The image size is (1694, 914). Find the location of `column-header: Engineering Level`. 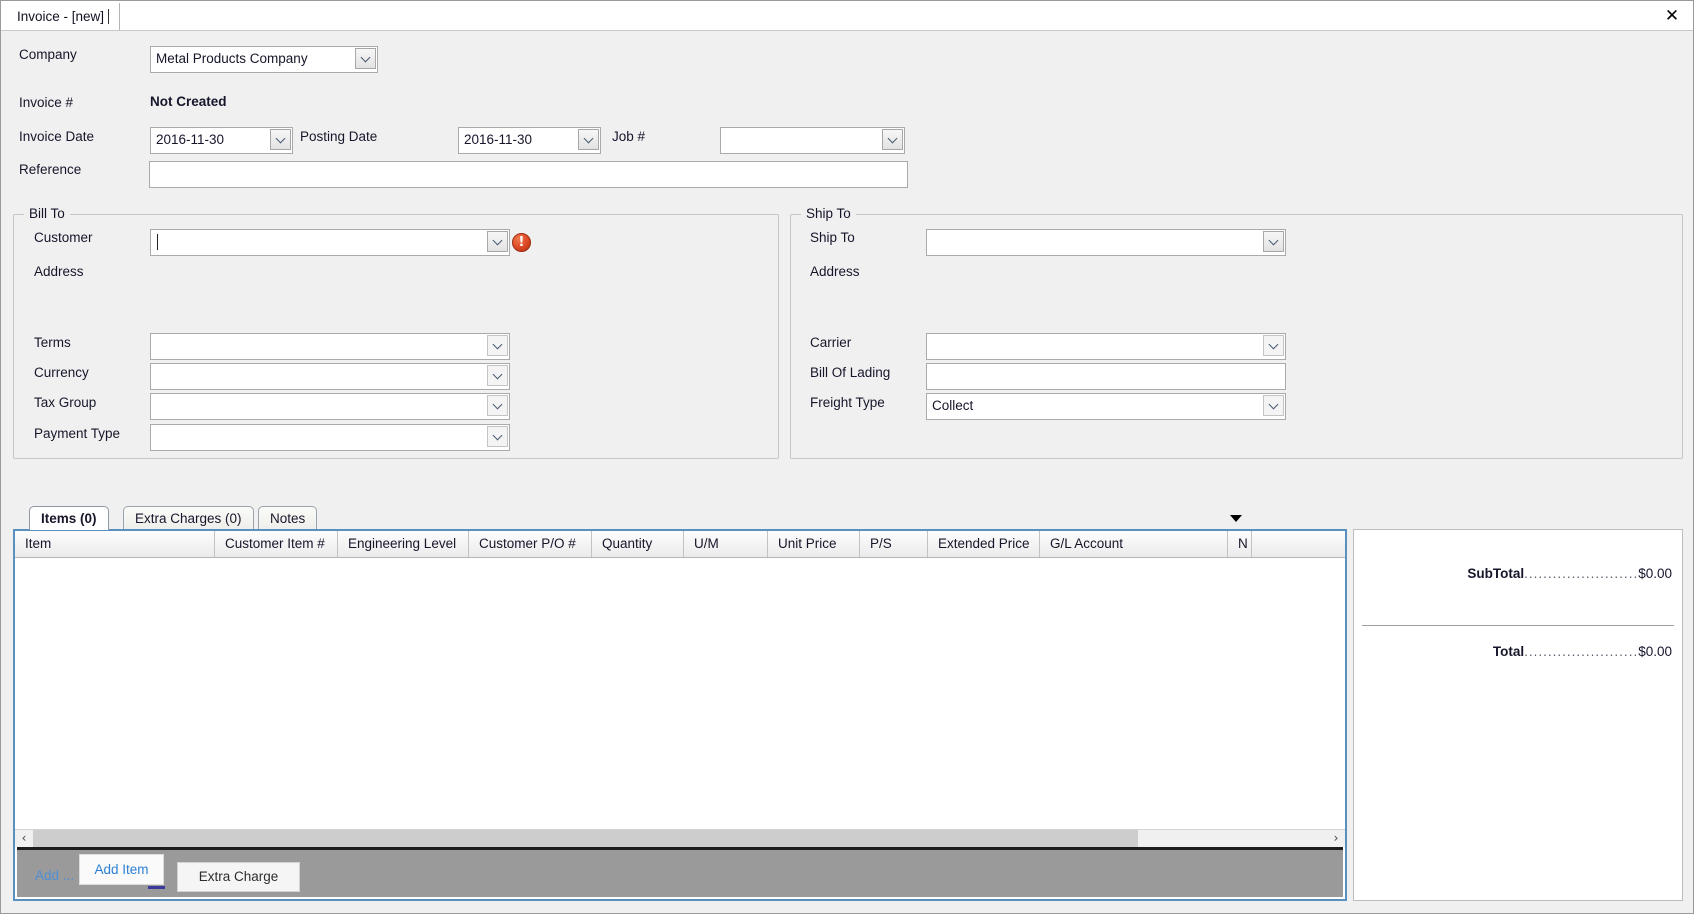

column-header: Engineering Level is located at coordinates (403, 544).